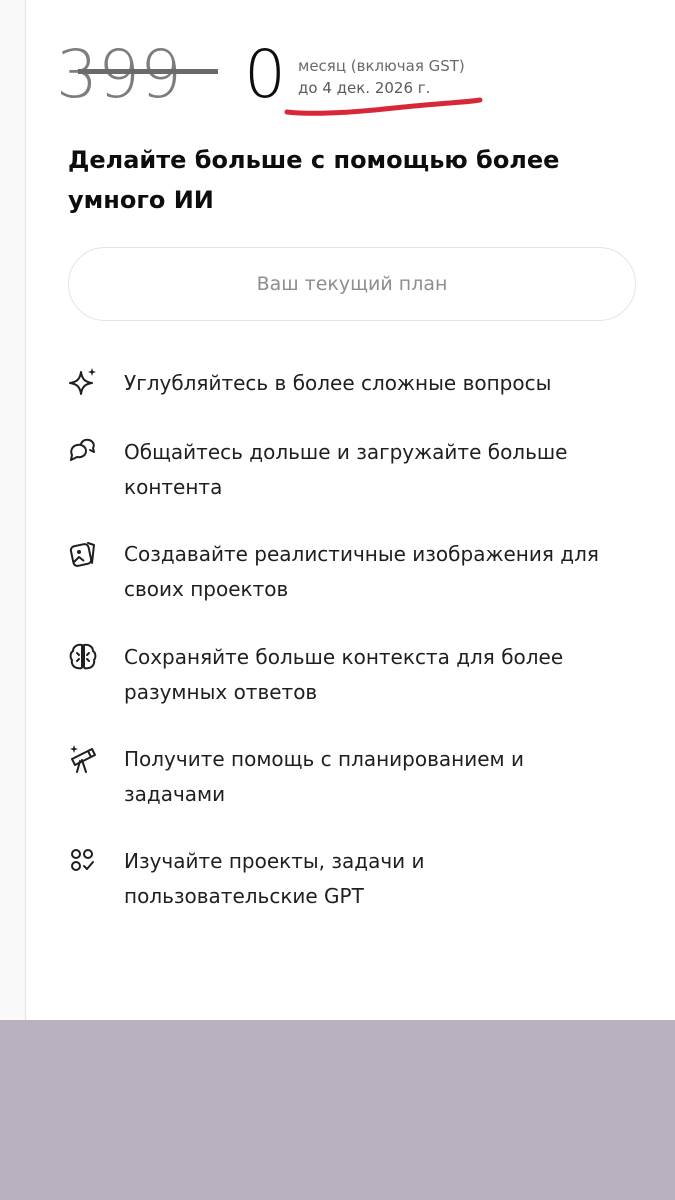 This screenshot has height=1200, width=675. Describe the element at coordinates (83, 452) in the screenshot. I see `chat-bubbles-icon` at that location.